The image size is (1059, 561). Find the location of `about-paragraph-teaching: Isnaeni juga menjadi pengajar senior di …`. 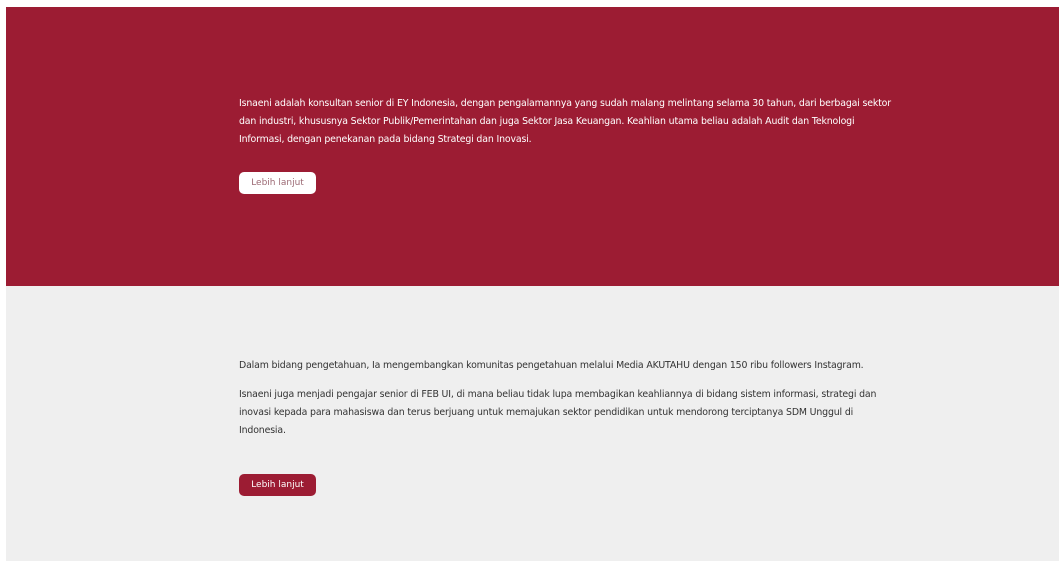

about-paragraph-teaching: Isnaeni juga menjadi pengajar senior di … is located at coordinates (558, 412).